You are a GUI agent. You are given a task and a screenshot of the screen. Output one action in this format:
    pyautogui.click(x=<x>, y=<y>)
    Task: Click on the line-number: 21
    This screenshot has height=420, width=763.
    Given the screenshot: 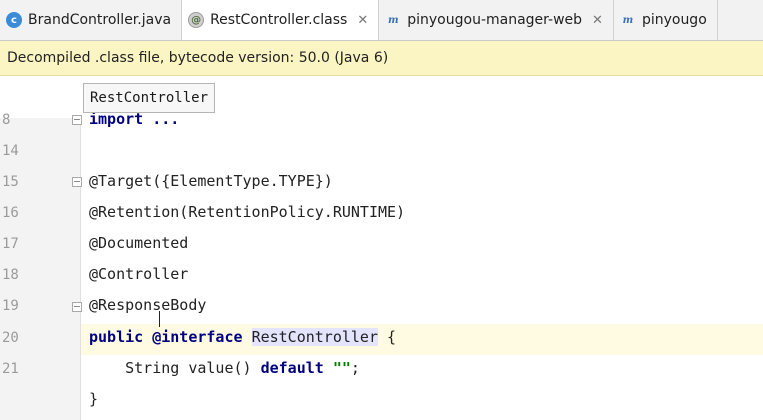 What is the action you would take?
    pyautogui.click(x=10, y=369)
    